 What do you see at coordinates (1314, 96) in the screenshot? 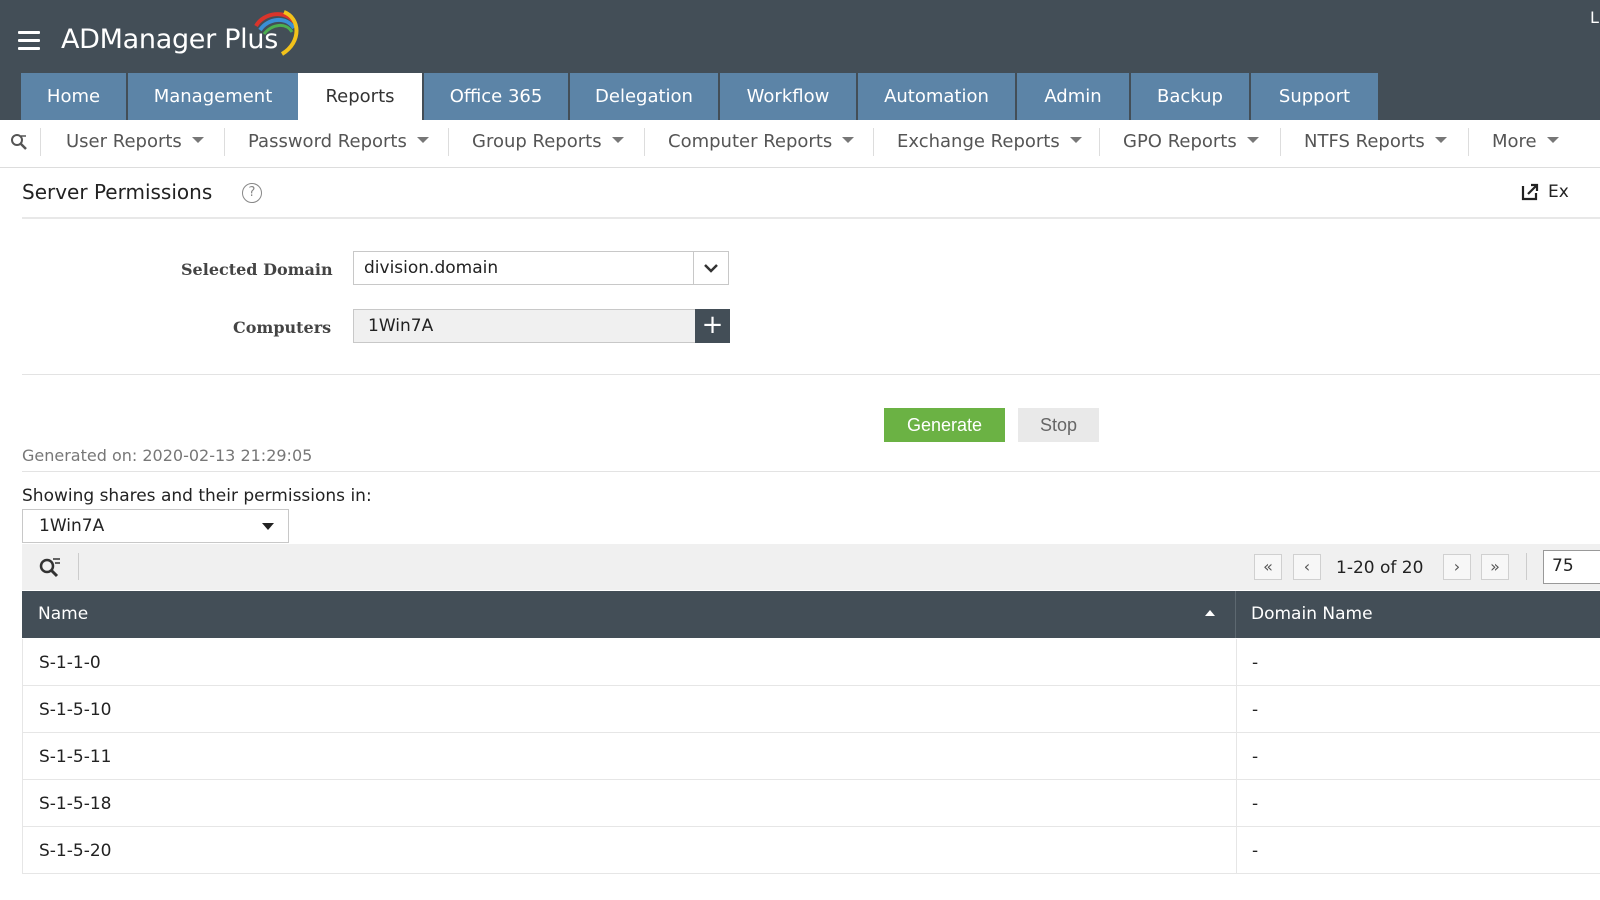
I see `tab-support: Support` at bounding box center [1314, 96].